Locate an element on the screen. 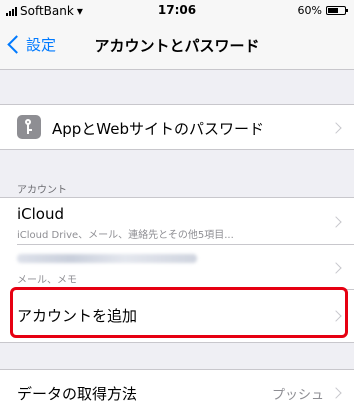 The height and width of the screenshot is (414, 354). account-title: iCloud is located at coordinates (41, 214).